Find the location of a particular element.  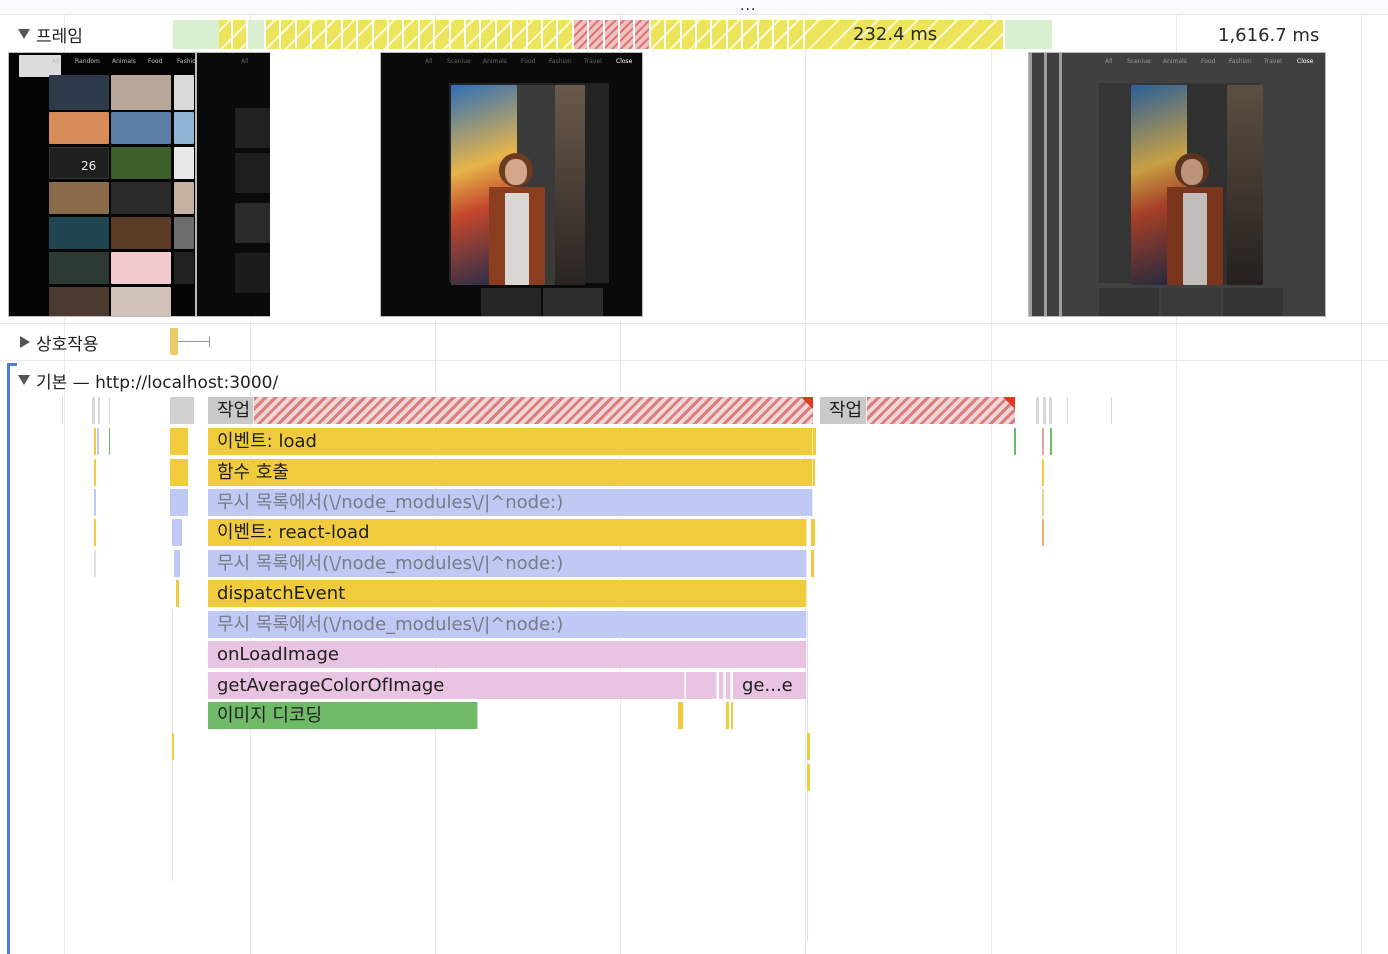

timeline-end-time: 1,616.7 ms is located at coordinates (1269, 35).